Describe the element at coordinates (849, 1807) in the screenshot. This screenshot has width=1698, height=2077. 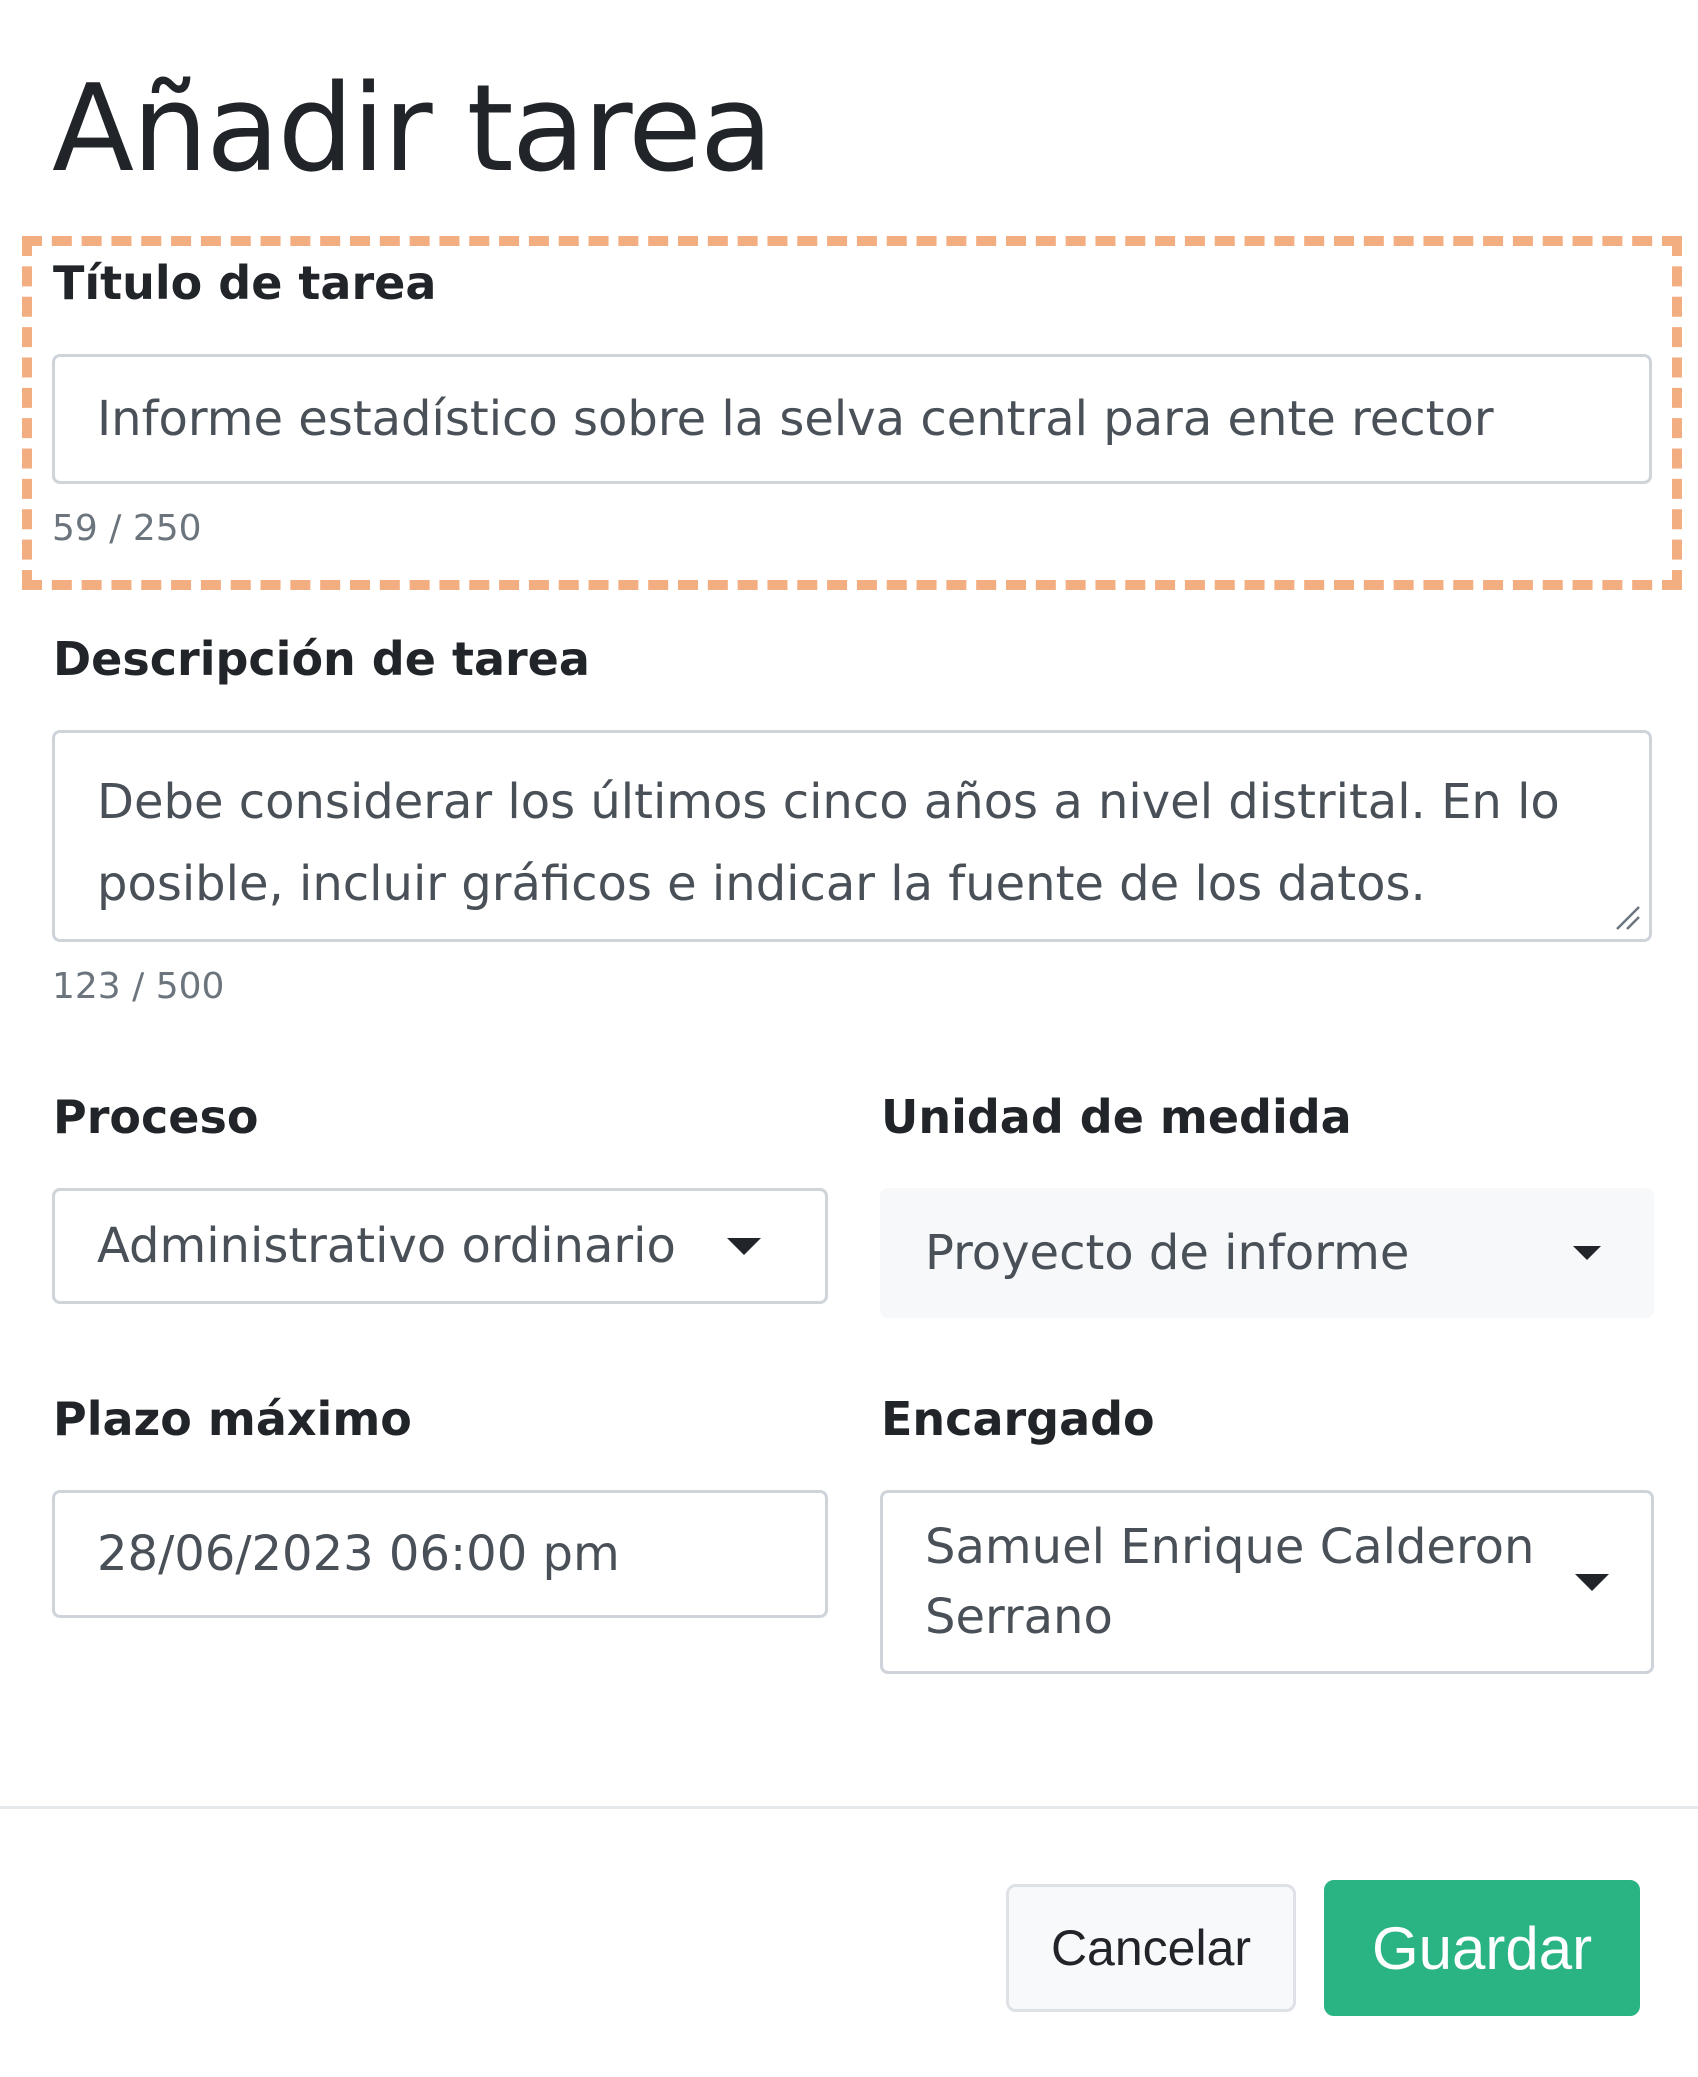
I see `footer-divider` at that location.